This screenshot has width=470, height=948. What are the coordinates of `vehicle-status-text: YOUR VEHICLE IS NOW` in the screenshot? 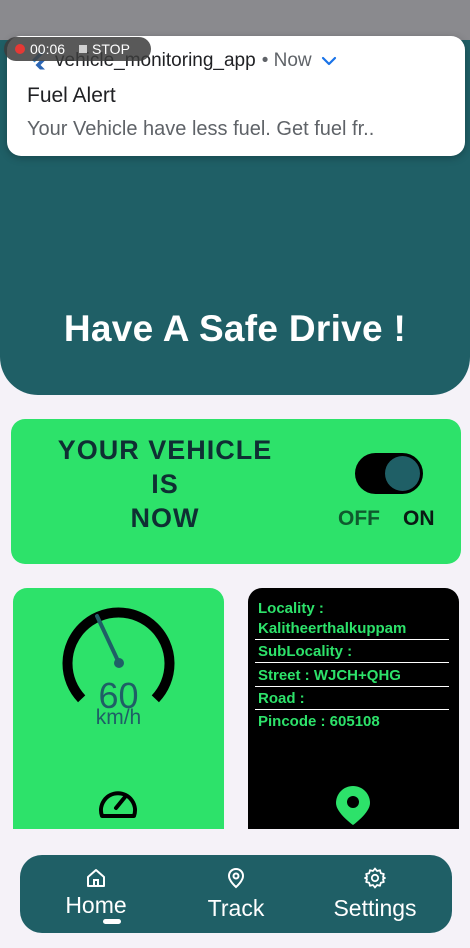 It's located at (165, 484).